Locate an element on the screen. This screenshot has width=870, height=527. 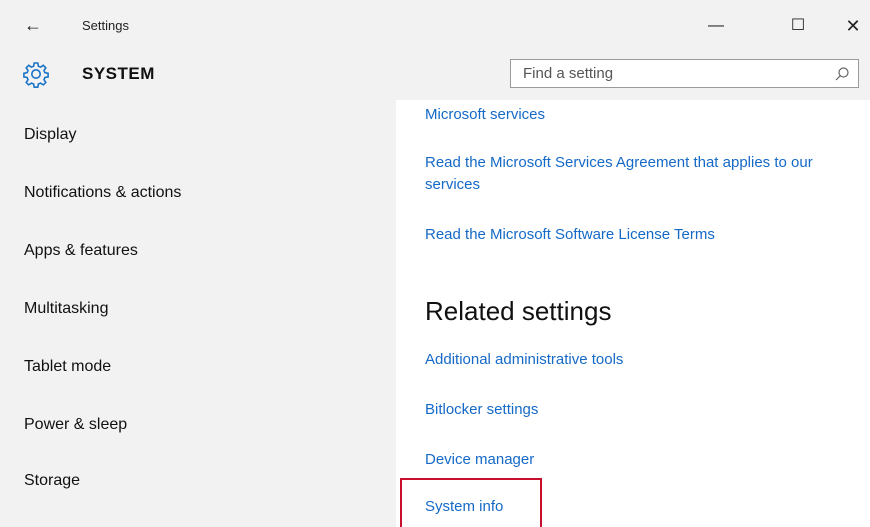
gear-icon is located at coordinates (36, 75).